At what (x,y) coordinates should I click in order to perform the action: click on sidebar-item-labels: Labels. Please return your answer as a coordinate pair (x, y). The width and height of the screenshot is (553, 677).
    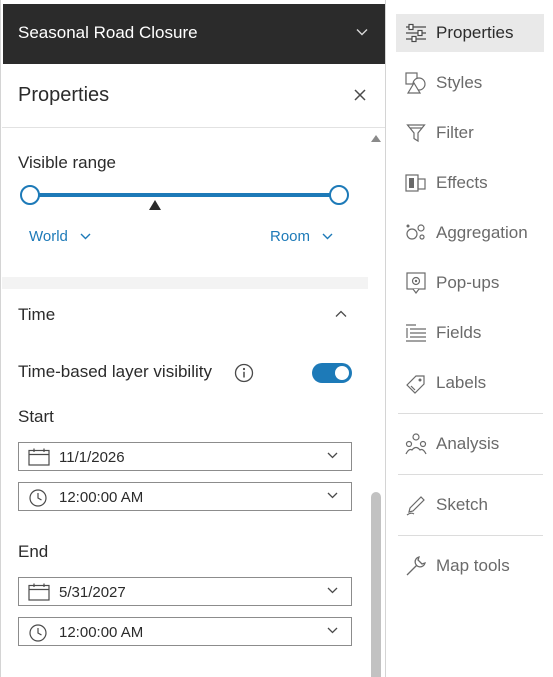
    Looking at the image, I should click on (470, 383).